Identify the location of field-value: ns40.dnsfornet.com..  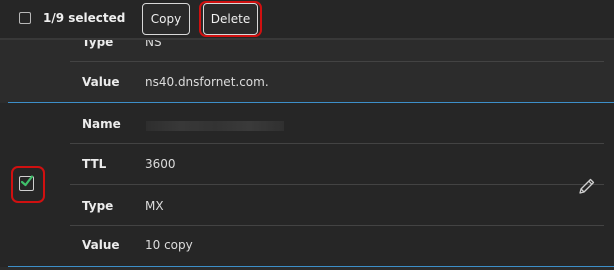
(207, 82).